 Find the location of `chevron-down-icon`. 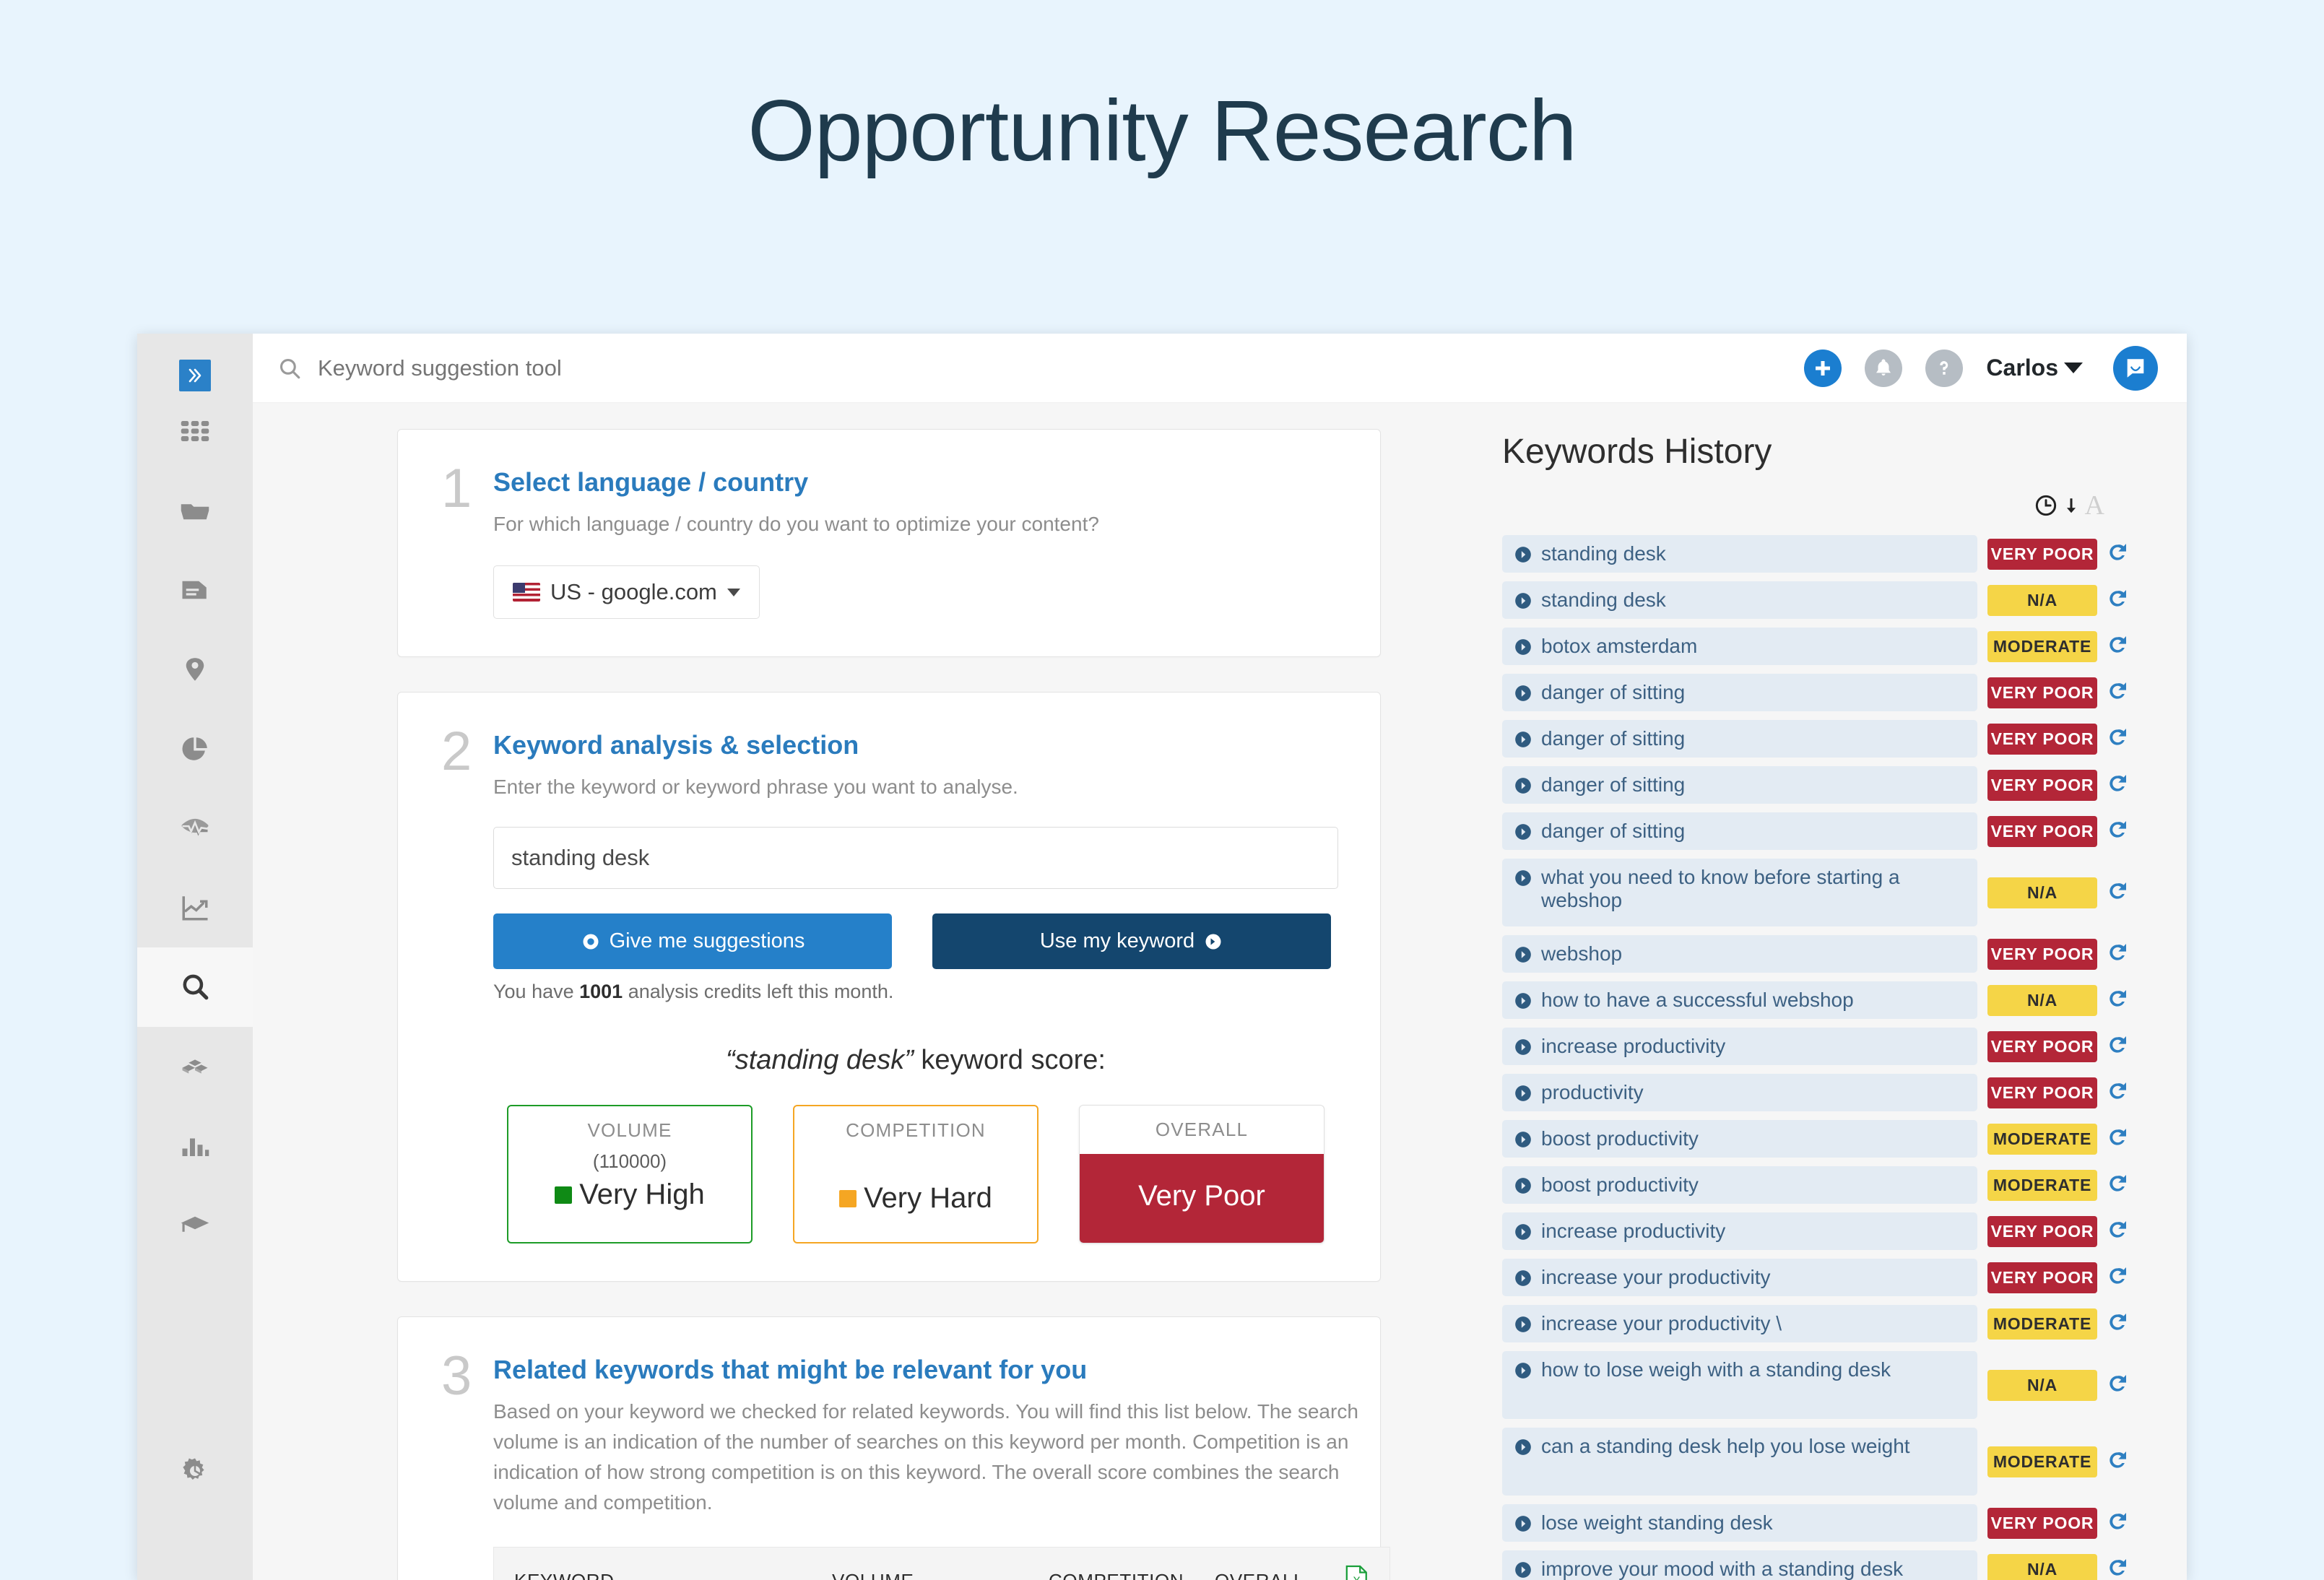

chevron-down-icon is located at coordinates (2073, 368).